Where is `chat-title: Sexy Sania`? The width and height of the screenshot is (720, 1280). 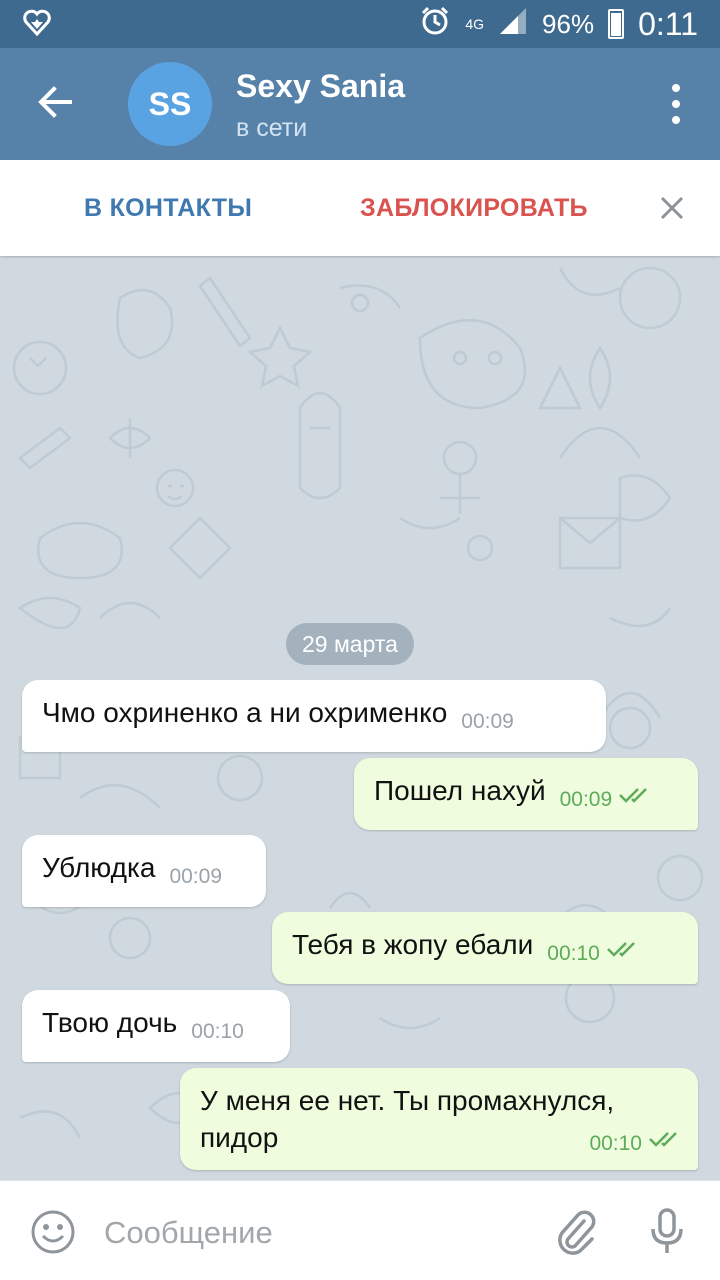 chat-title: Sexy Sania is located at coordinates (320, 86).